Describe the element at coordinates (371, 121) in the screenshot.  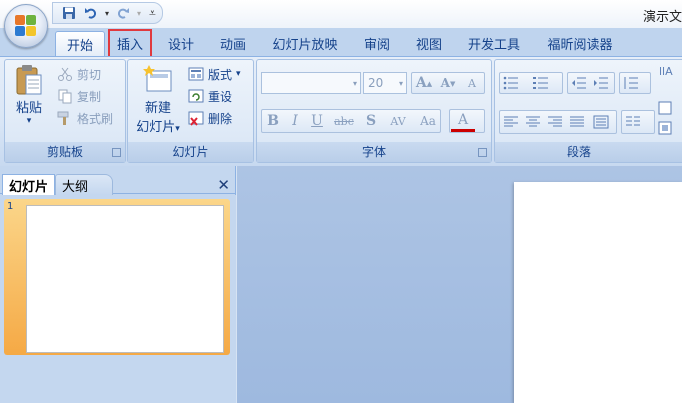
I see `text-shadow-button: S` at that location.